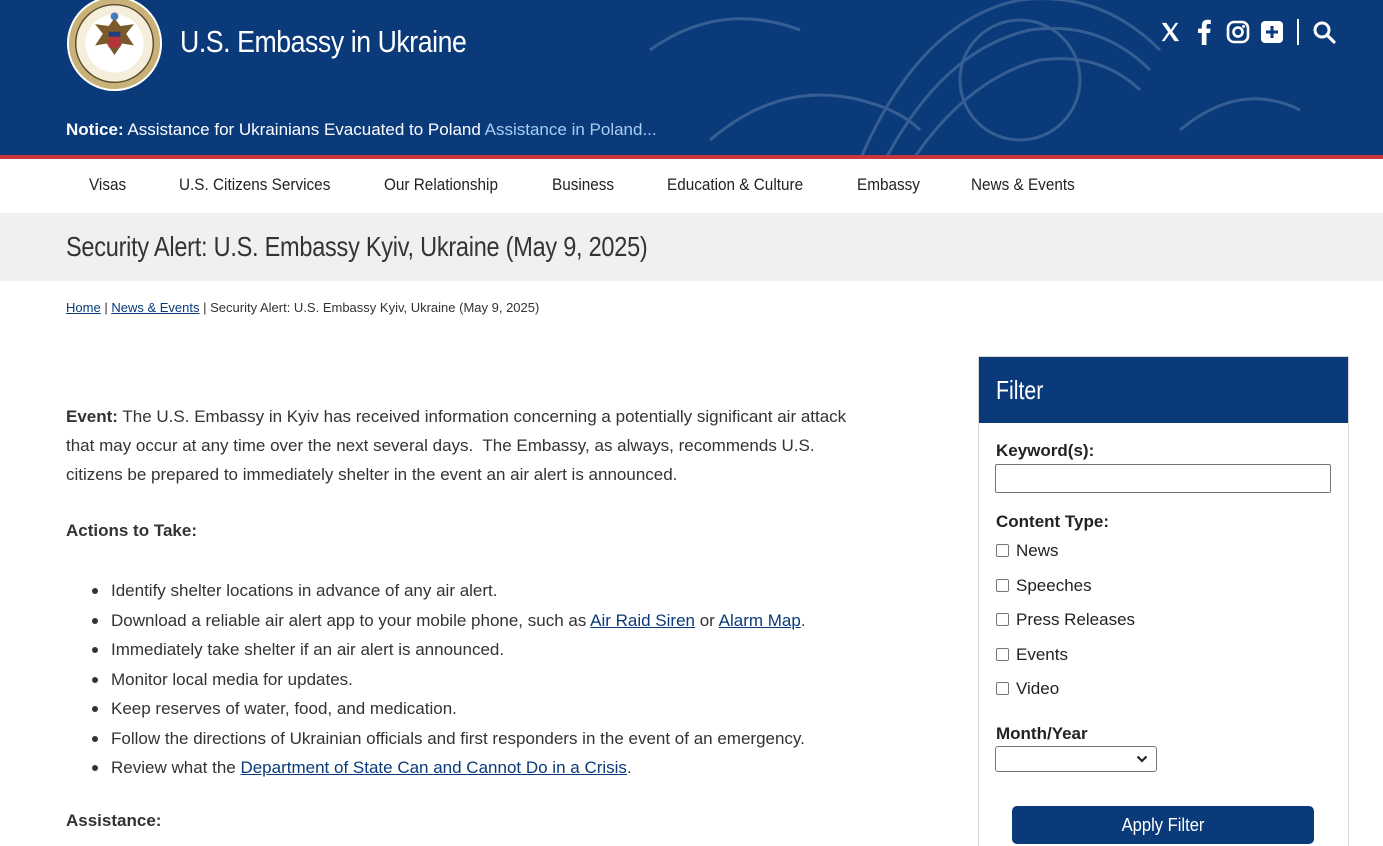 The image size is (1383, 846). I want to click on instagram-icon, so click(1238, 32).